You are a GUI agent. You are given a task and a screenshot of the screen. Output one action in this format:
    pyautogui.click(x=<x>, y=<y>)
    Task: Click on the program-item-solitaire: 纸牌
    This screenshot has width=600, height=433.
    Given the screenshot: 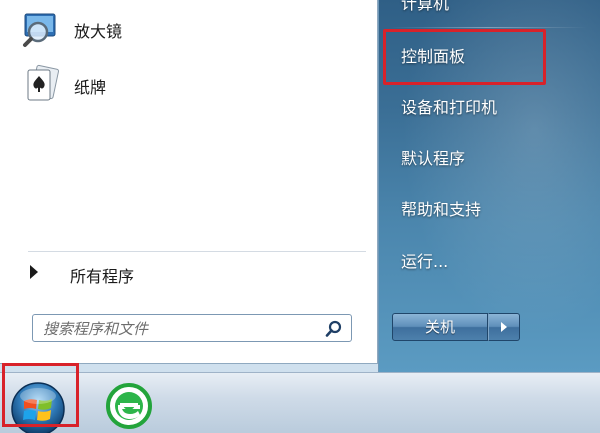 What is the action you would take?
    pyautogui.click(x=183, y=84)
    